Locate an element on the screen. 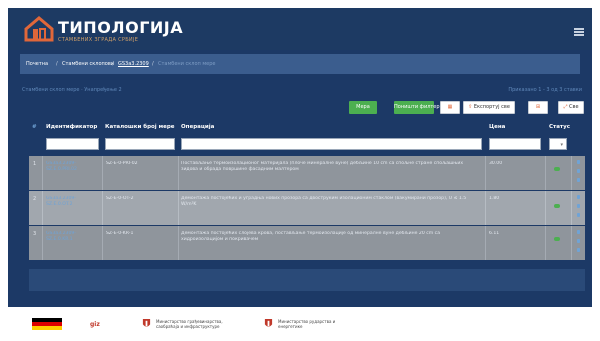 This screenshot has height=341, width=600. grid-toggle-button: ▦ is located at coordinates (450, 107).